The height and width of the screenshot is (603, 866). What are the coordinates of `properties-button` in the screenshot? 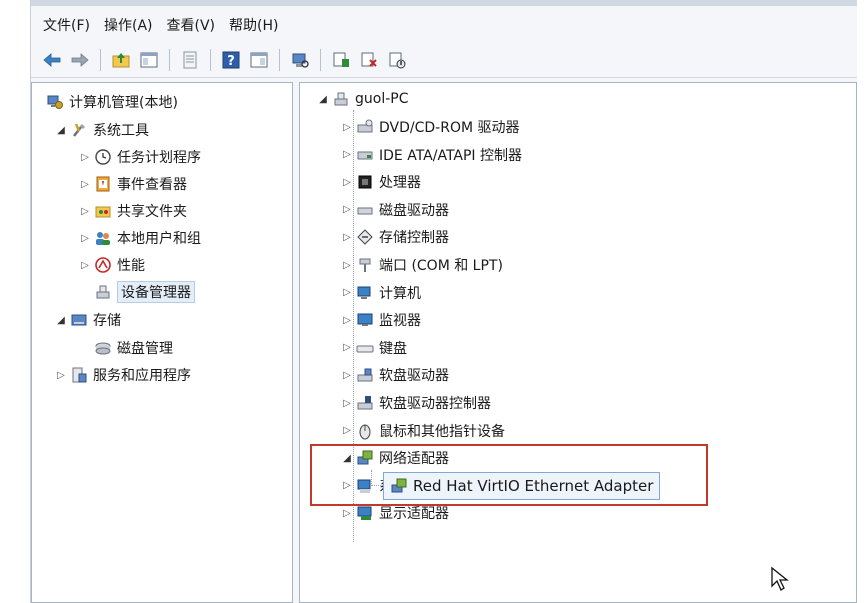 It's located at (190, 60).